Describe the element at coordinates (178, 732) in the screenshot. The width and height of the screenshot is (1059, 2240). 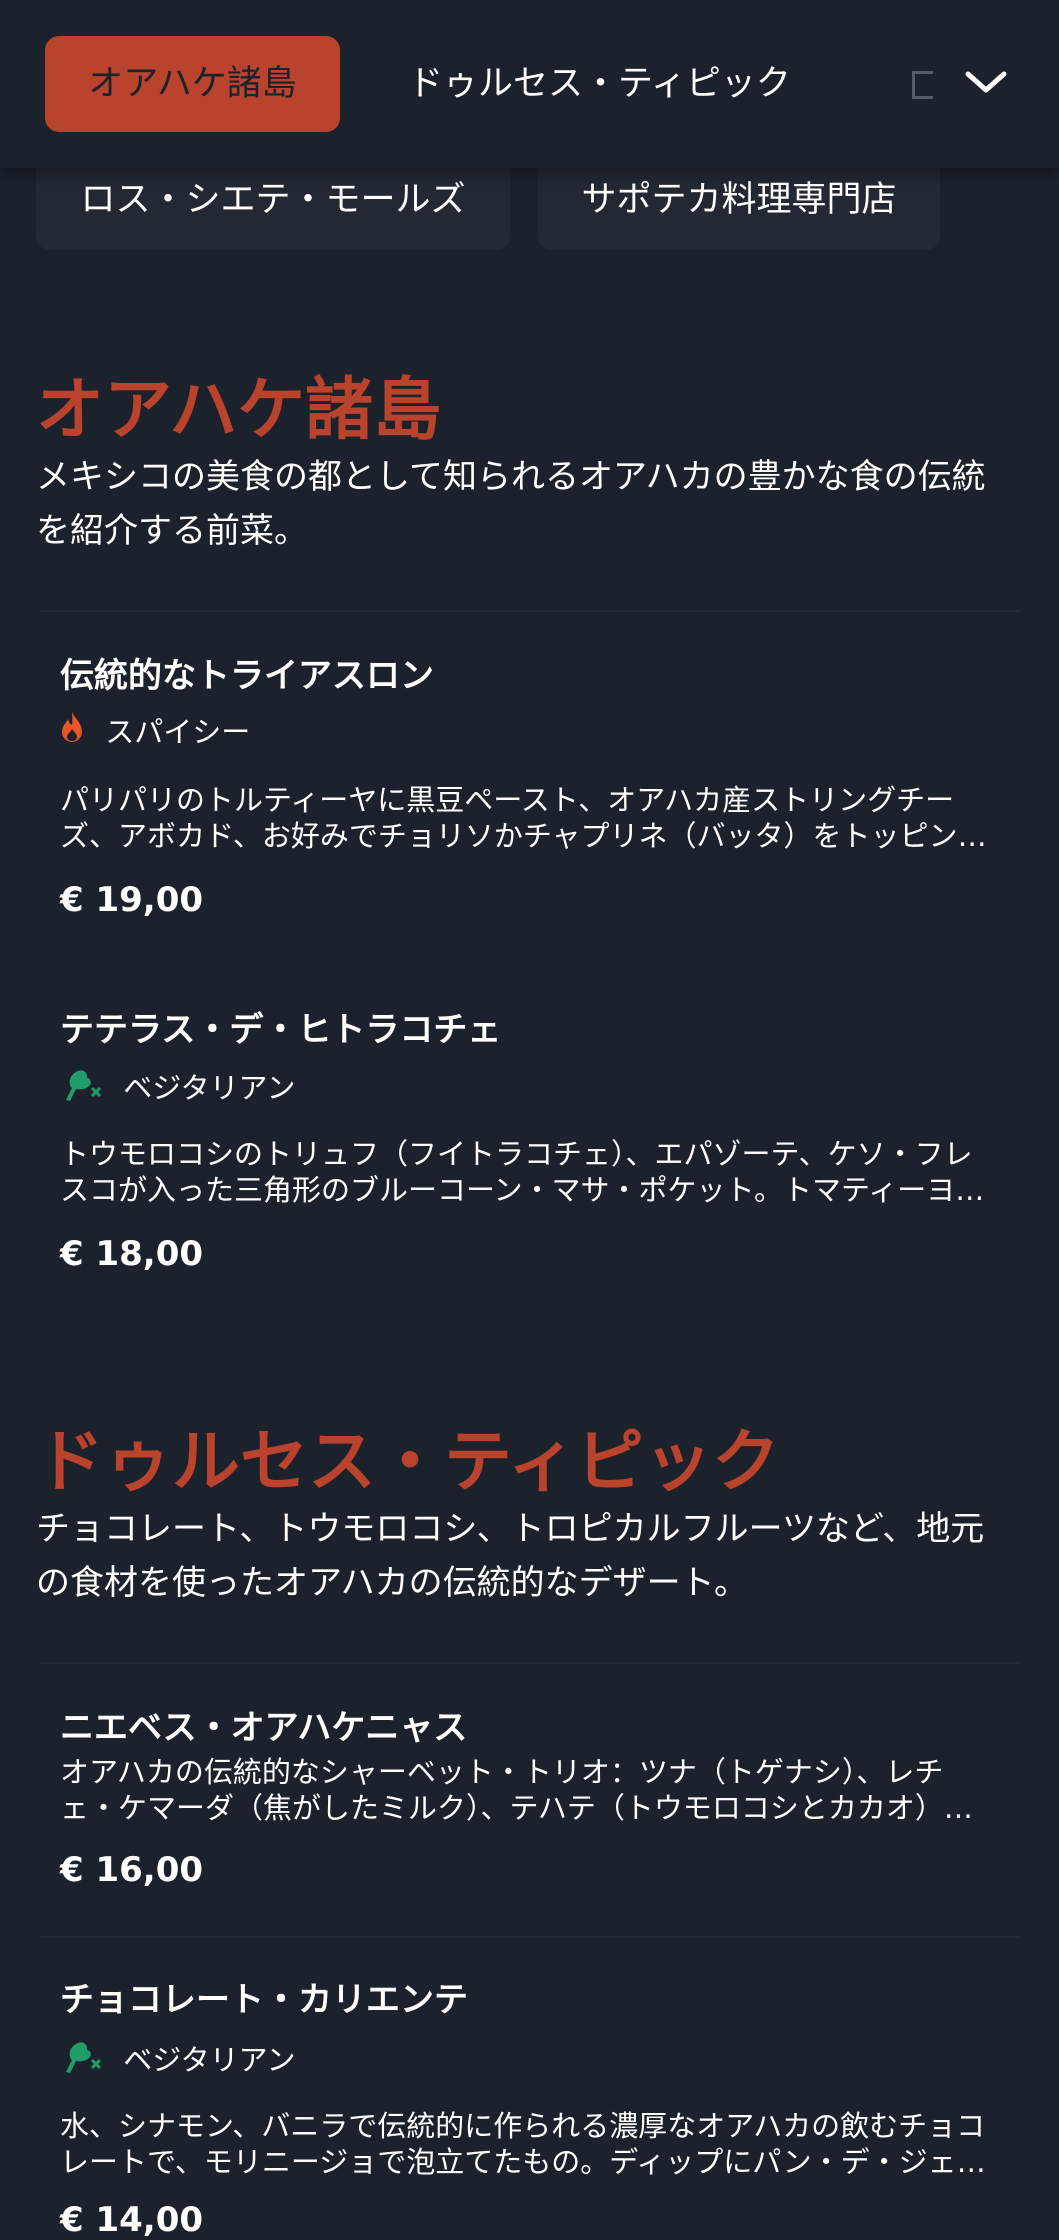
I see `tag-label: スパイシー` at that location.